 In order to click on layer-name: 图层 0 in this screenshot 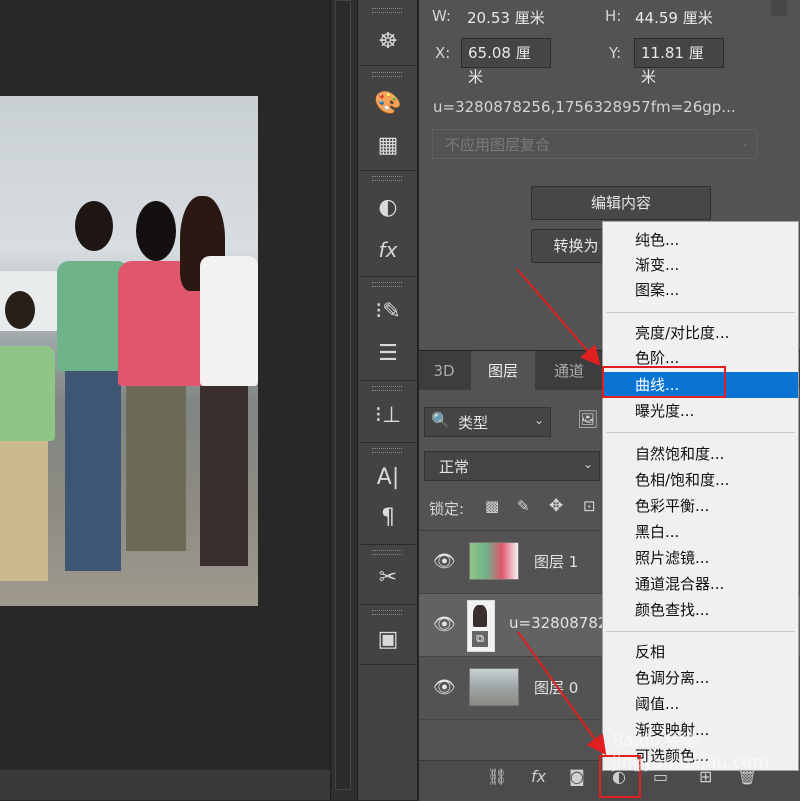, I will do `click(556, 687)`.